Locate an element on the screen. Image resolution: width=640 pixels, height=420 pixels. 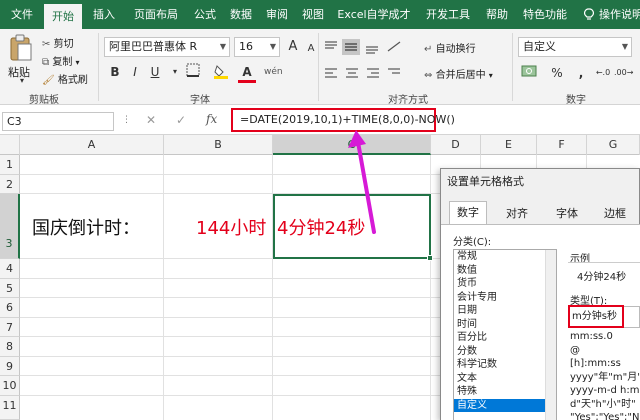
percent-button: % is located at coordinates (557, 73).